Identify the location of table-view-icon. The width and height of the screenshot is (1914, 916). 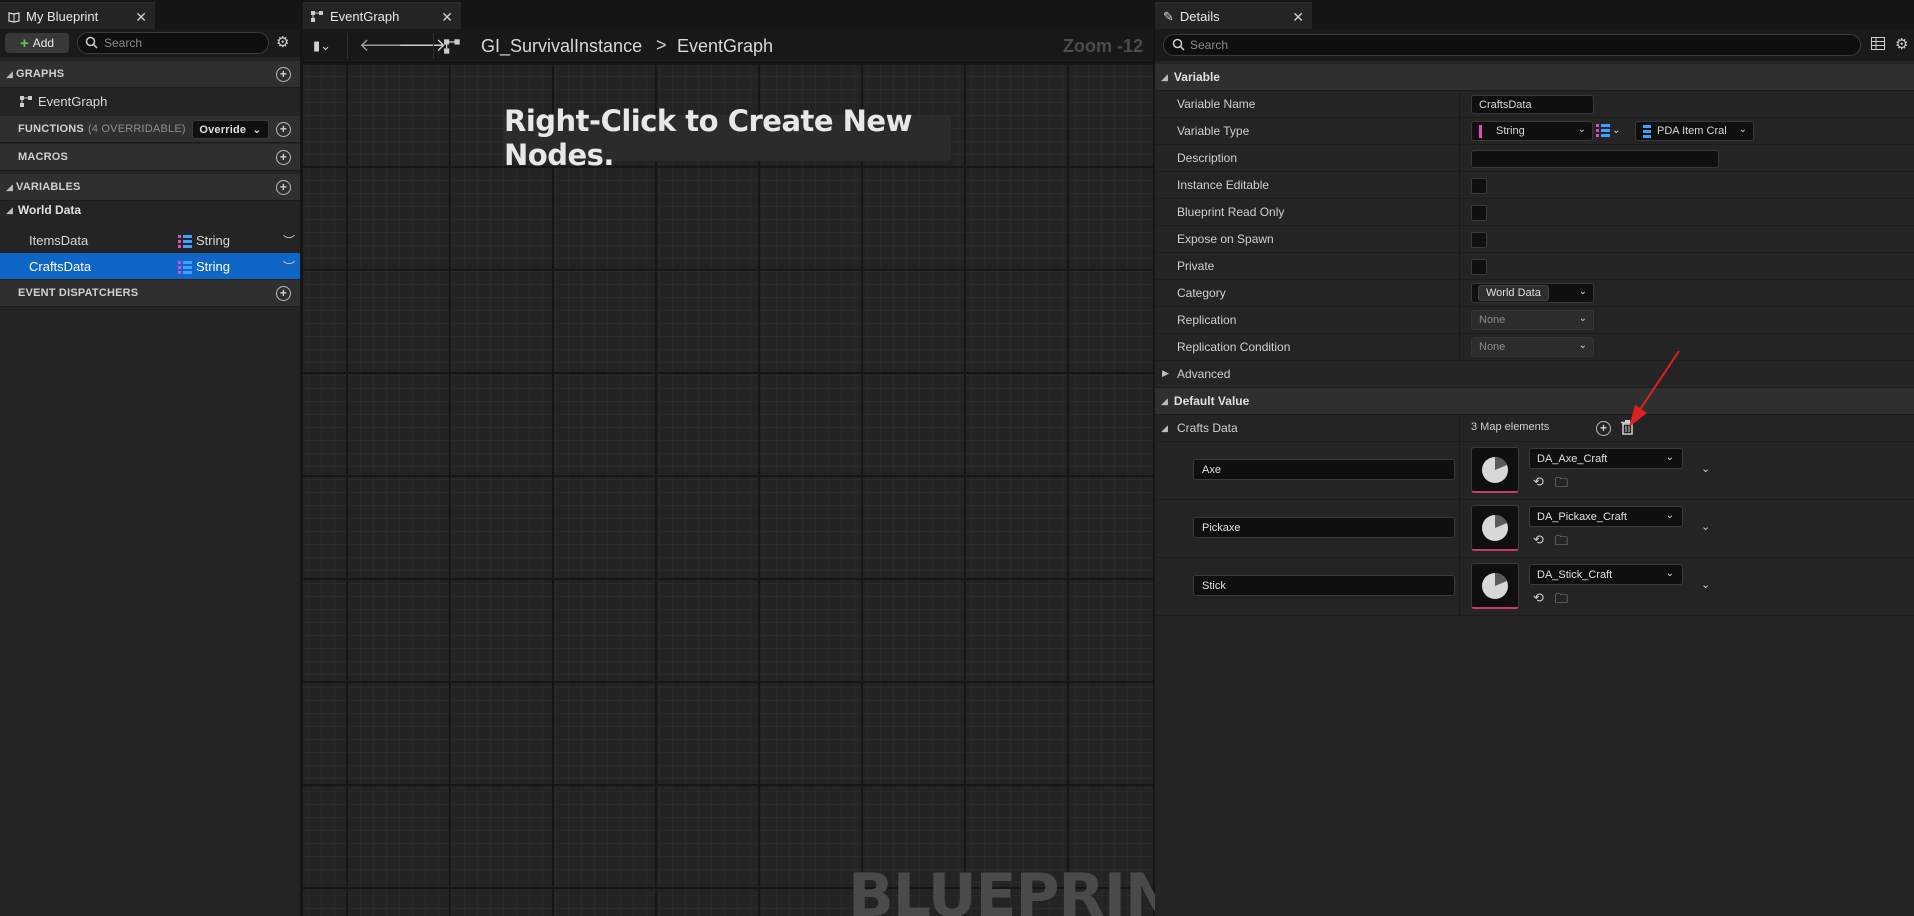
(1878, 43).